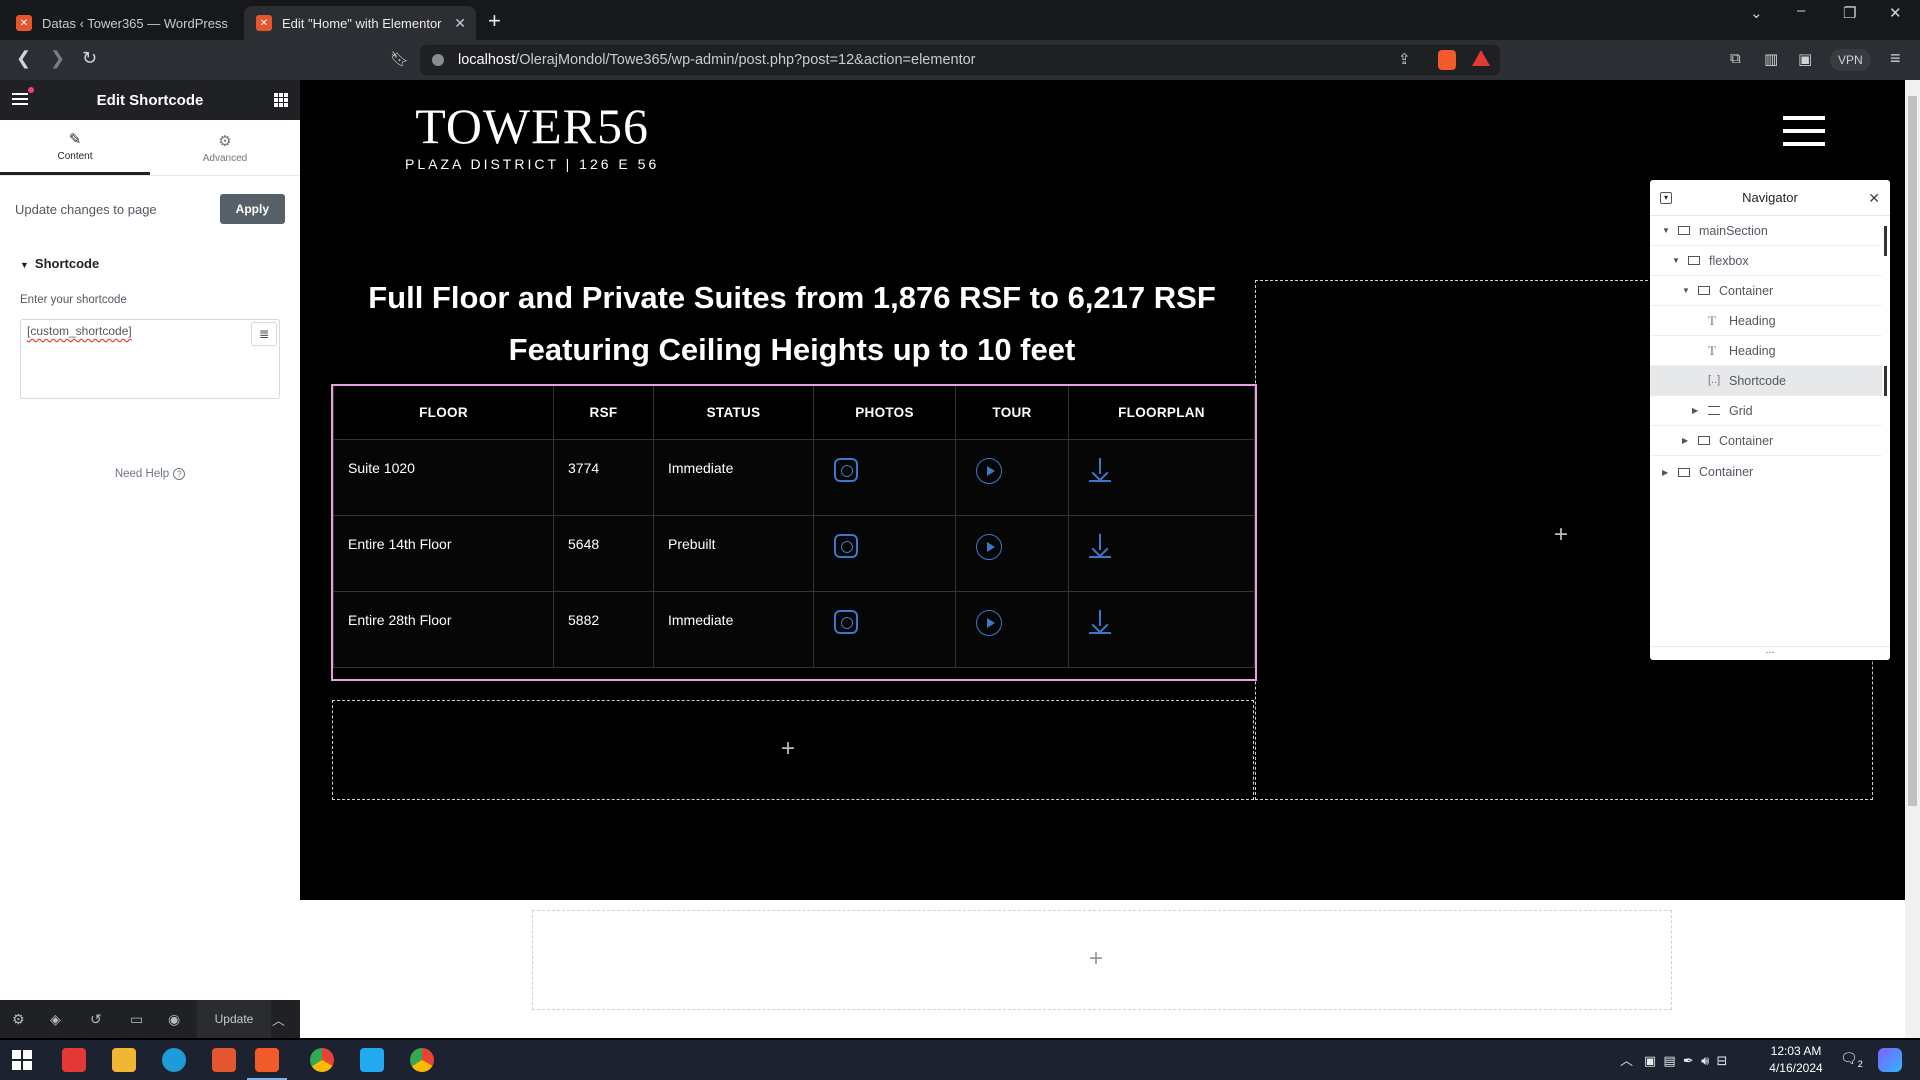 Image resolution: width=1920 pixels, height=1080 pixels. Describe the element at coordinates (1722, 1060) in the screenshot. I see `network-icon: ⊟` at that location.